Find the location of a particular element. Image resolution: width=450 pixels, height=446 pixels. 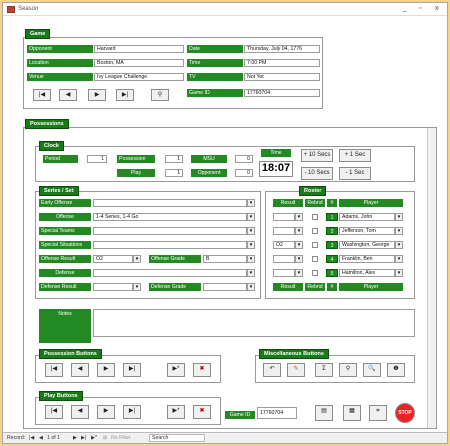

possession-first-button: |◀ is located at coordinates (54, 370).